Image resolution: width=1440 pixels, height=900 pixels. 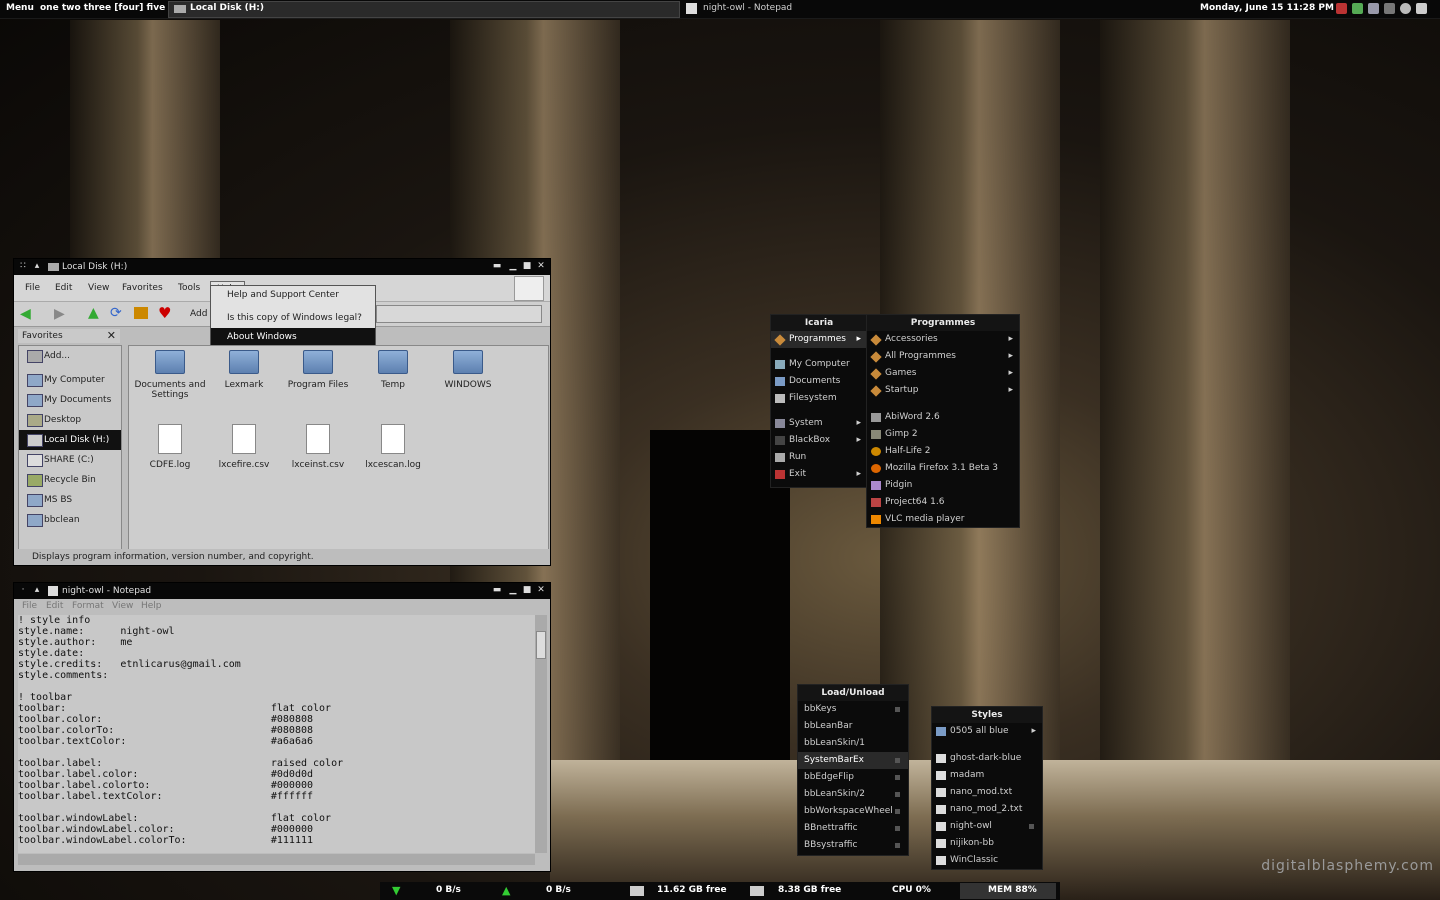 What do you see at coordinates (819, 381) in the screenshot?
I see `menu-item-documents: Documents` at bounding box center [819, 381].